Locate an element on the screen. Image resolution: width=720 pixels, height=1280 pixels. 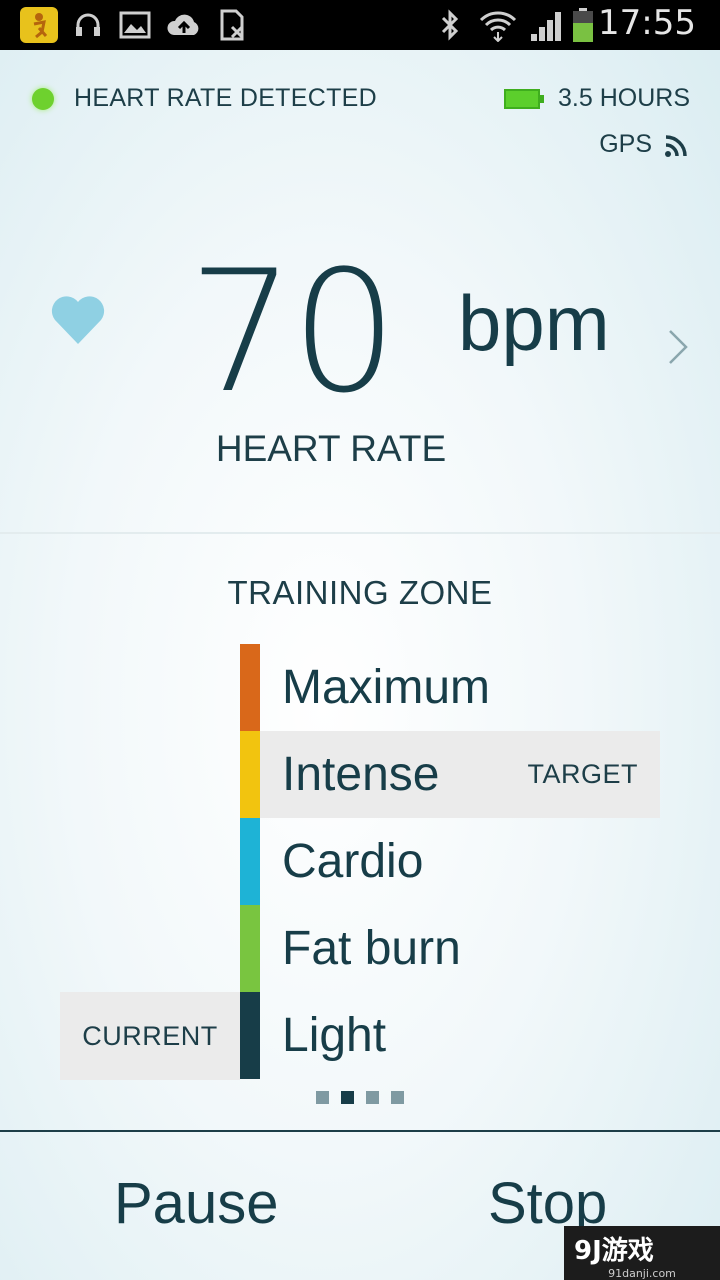
headphones-icon is located at coordinates (88, 25).